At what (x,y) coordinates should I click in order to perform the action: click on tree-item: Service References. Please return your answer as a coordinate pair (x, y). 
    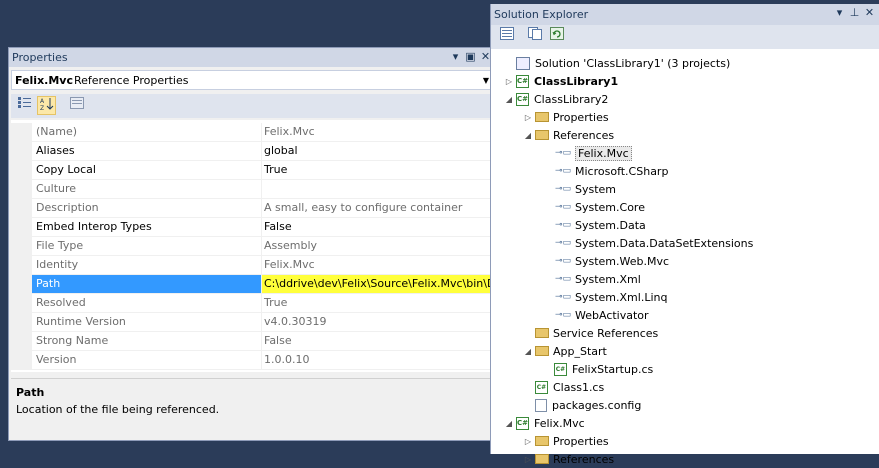
    Looking at the image, I should click on (589, 333).